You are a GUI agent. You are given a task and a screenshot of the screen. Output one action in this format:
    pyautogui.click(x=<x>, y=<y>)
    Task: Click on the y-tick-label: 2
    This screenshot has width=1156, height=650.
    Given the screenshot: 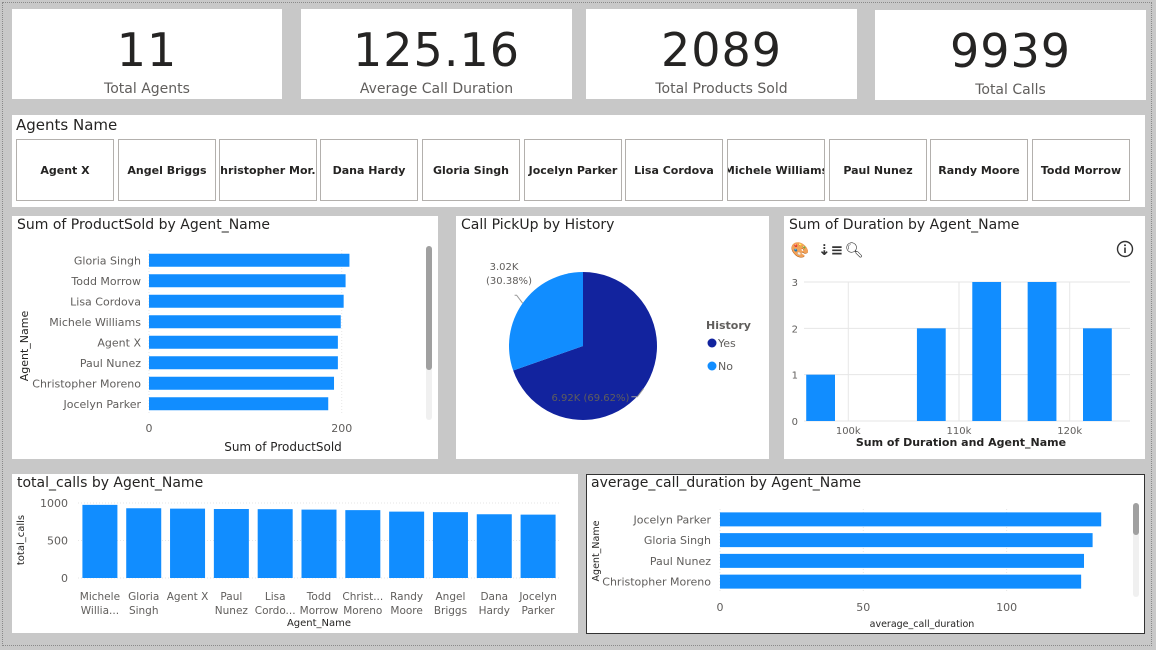 What is the action you would take?
    pyautogui.click(x=795, y=329)
    